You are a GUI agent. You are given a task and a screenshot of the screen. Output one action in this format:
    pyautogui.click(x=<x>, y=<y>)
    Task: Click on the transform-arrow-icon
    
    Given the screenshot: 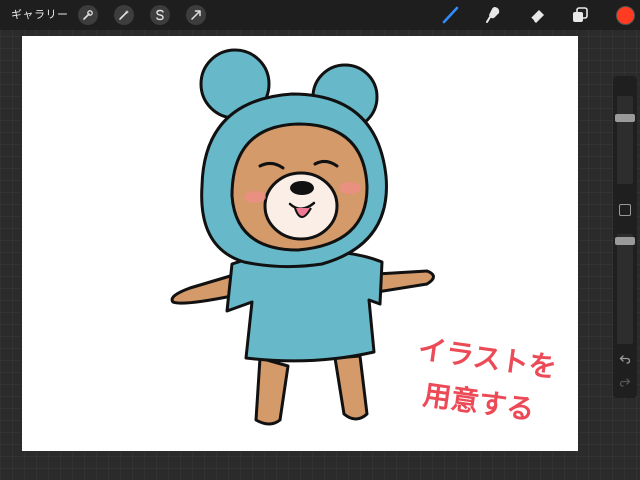 What is the action you would take?
    pyautogui.click(x=196, y=15)
    